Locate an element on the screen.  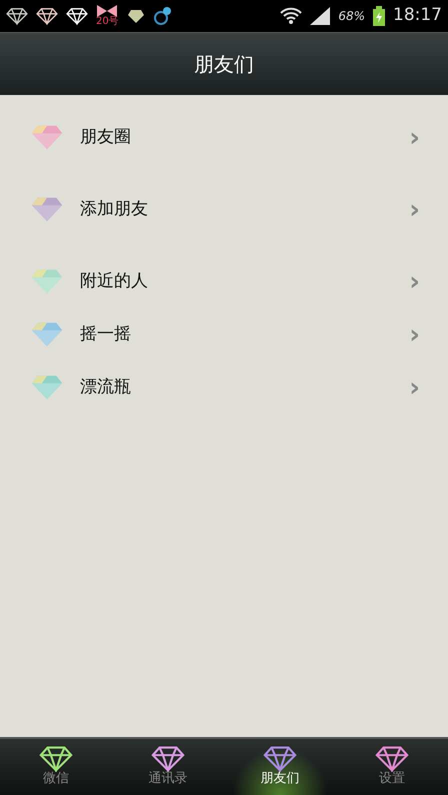
tab: 设置 is located at coordinates (392, 767).